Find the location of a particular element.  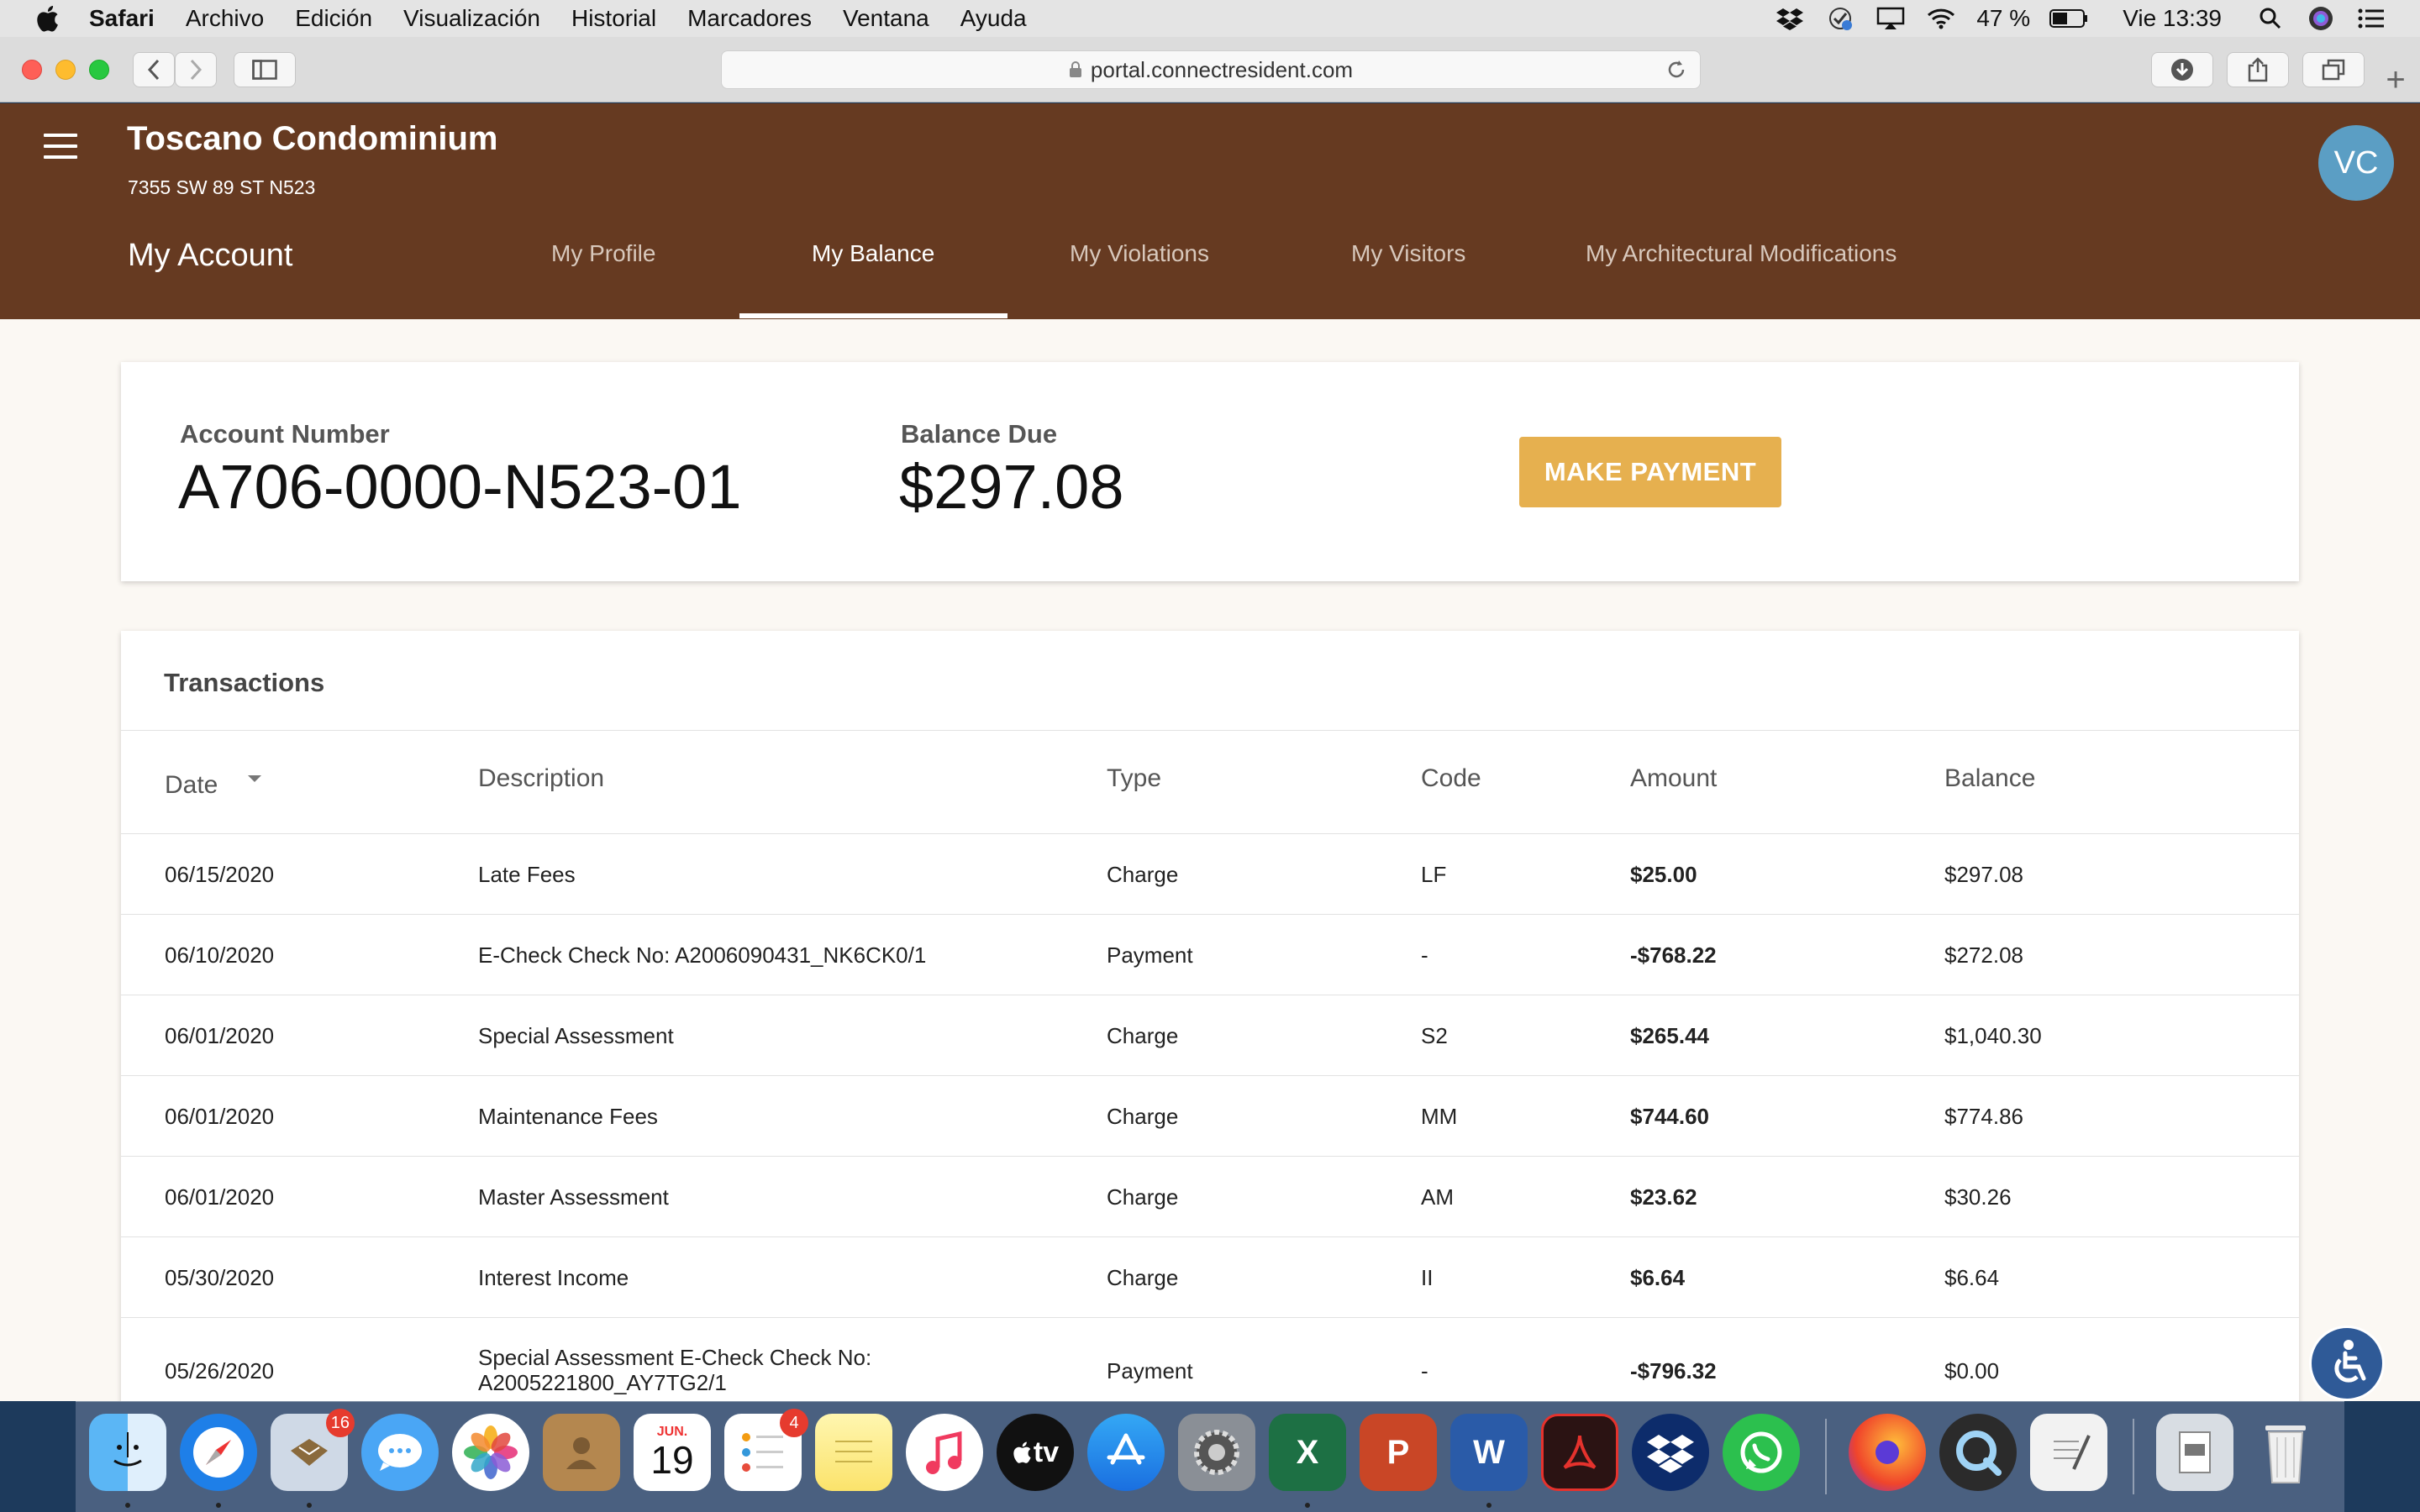

acrobat-app-icon is located at coordinates (1579, 1452).